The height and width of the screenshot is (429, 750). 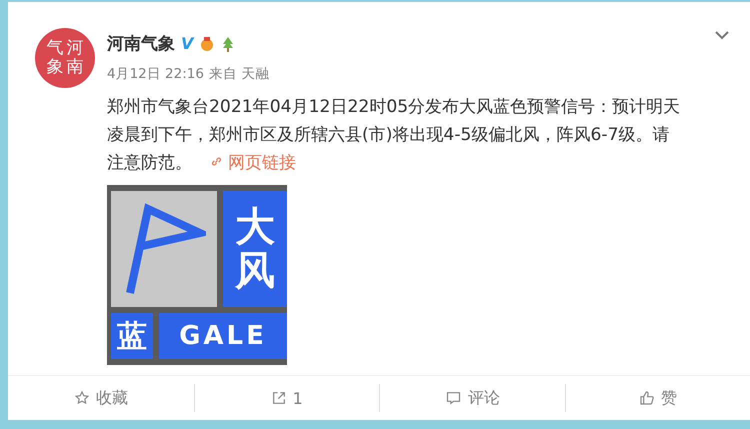 What do you see at coordinates (132, 337) in the screenshot?
I see `sign-level: 蓝` at bounding box center [132, 337].